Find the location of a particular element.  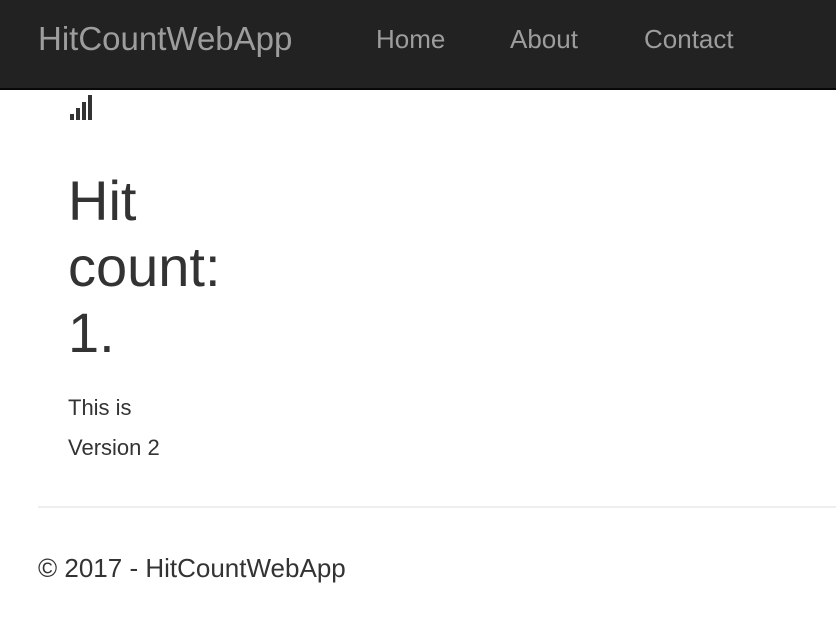

hit-count-heading: Hit count: 1. is located at coordinates (144, 266).